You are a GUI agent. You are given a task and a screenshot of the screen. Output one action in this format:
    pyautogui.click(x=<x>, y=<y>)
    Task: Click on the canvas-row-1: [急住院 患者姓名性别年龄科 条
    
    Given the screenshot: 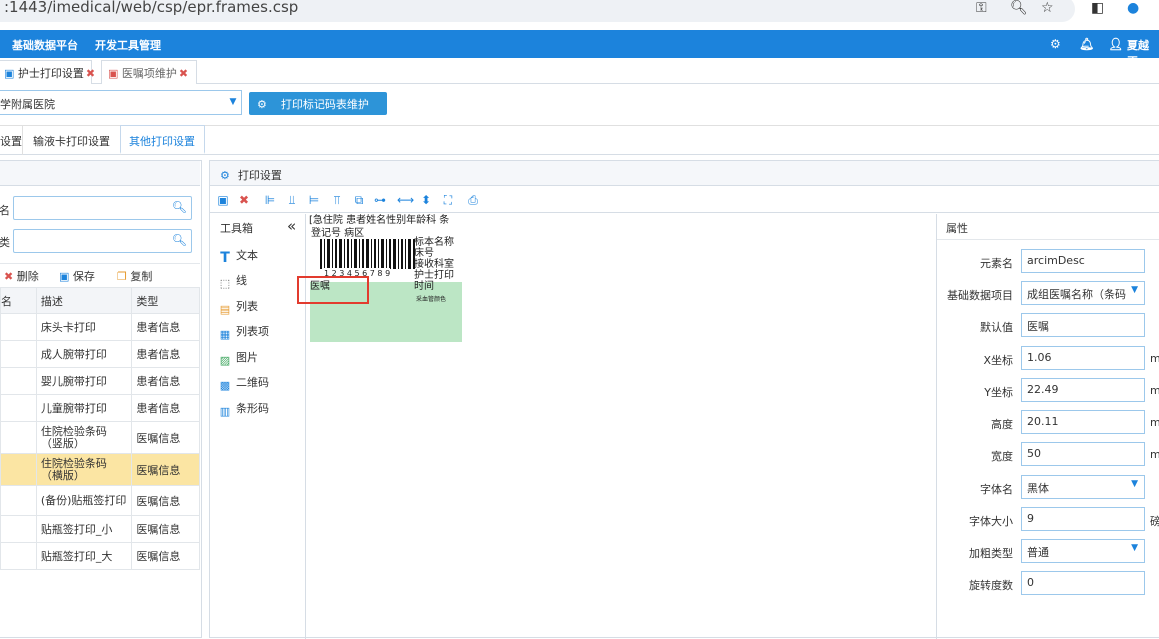 What is the action you would take?
    pyautogui.click(x=379, y=220)
    